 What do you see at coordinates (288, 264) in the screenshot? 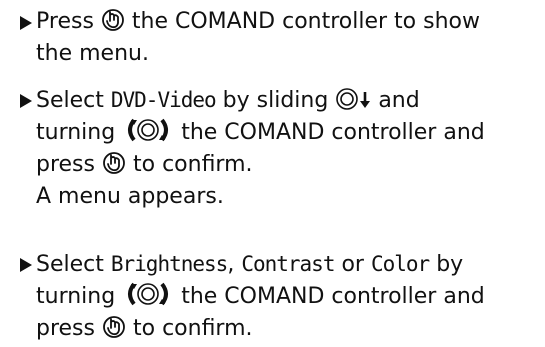
I see `menu-item-contrast: Contrast` at bounding box center [288, 264].